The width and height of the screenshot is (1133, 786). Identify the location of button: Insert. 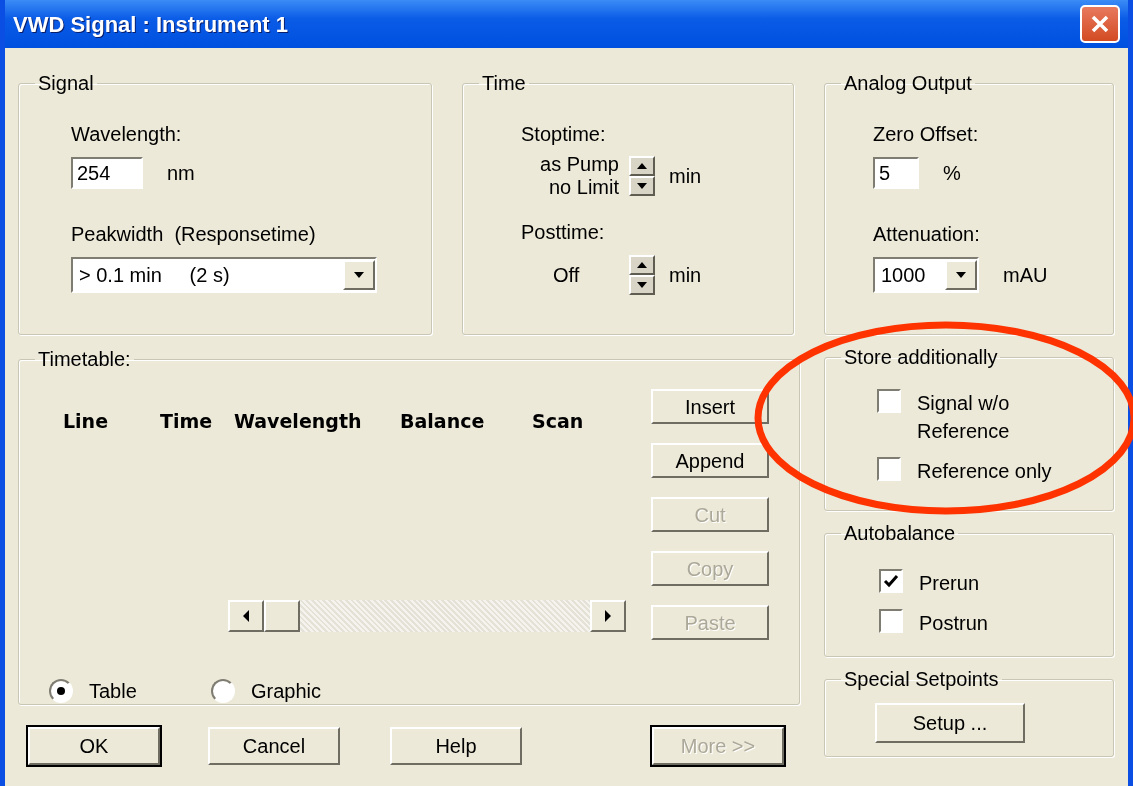
(710, 406).